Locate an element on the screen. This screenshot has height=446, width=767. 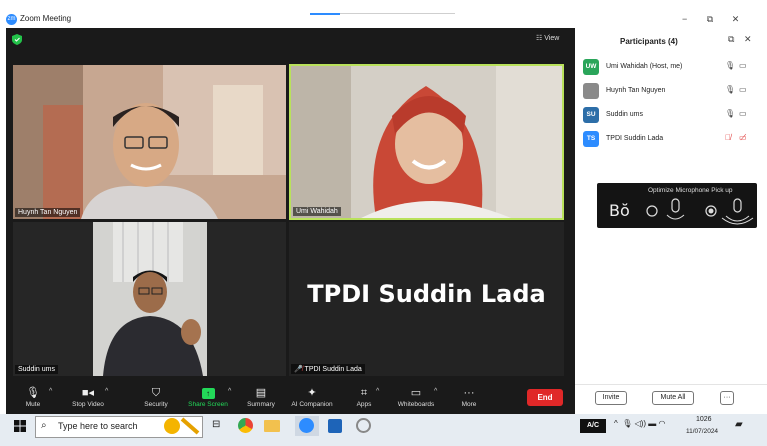
whiteboards-button: ▭ Whiteboards is located at coordinates (416, 399).